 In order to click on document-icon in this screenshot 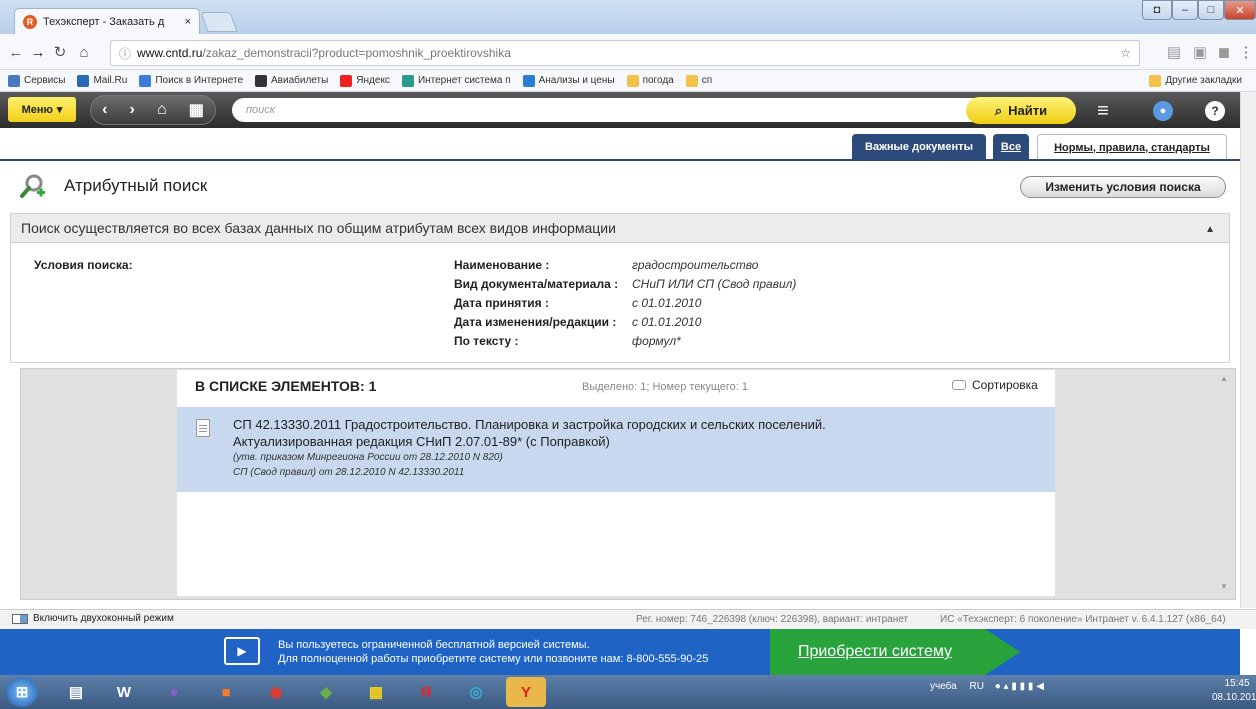, I will do `click(203, 428)`.